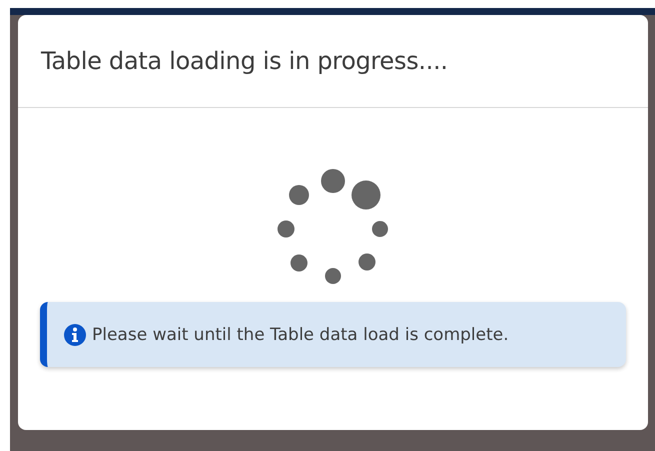  Describe the element at coordinates (300, 334) in the screenshot. I see `alert-message: Please wait until the Table data load is complete.` at that location.